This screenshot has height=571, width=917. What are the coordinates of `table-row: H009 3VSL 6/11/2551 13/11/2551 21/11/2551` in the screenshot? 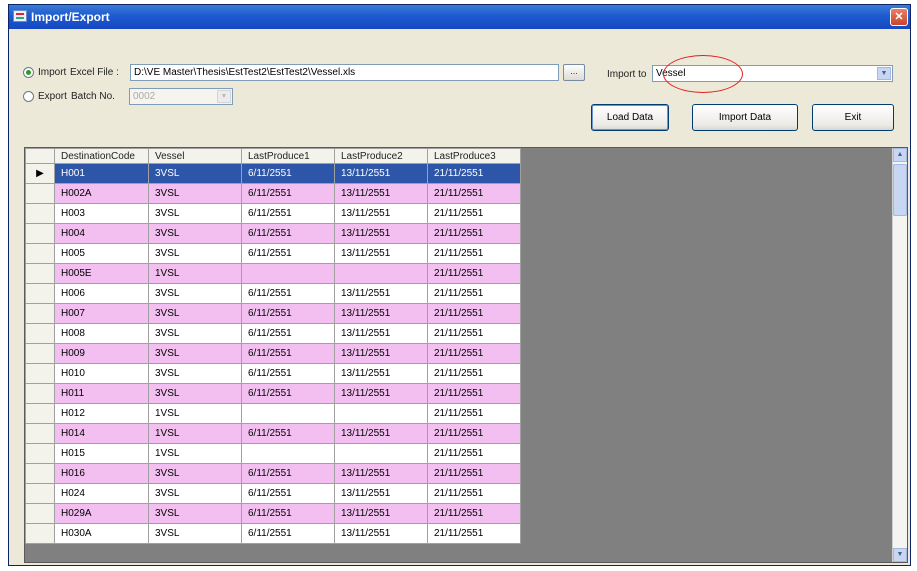 It's located at (273, 353).